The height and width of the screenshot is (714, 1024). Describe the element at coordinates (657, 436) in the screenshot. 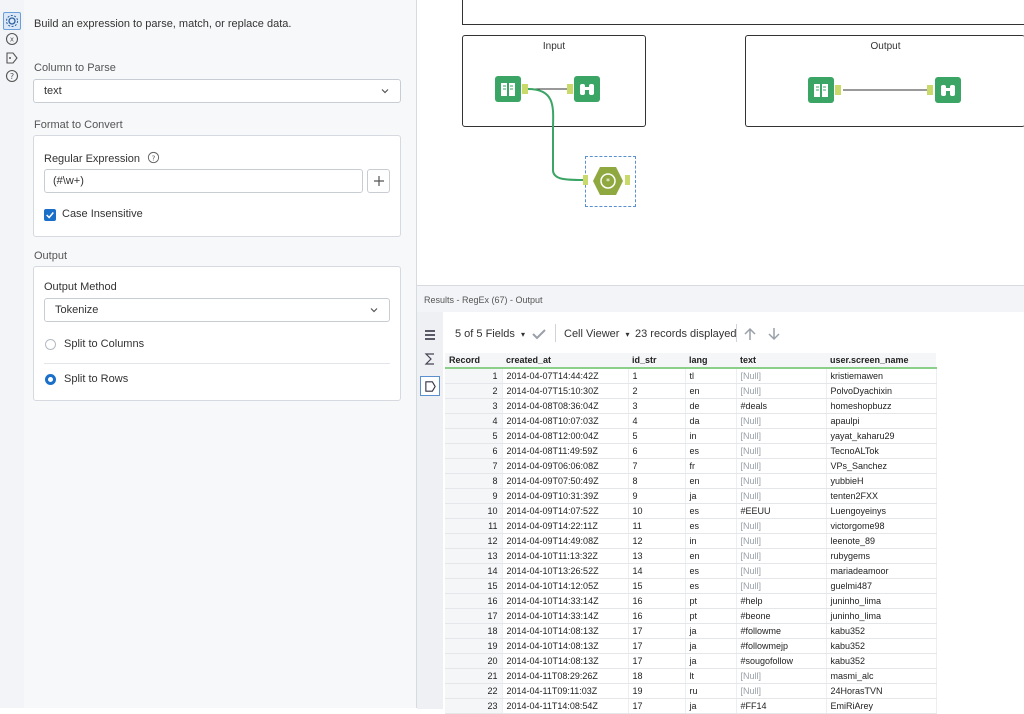

I see `table-cell: 5` at that location.